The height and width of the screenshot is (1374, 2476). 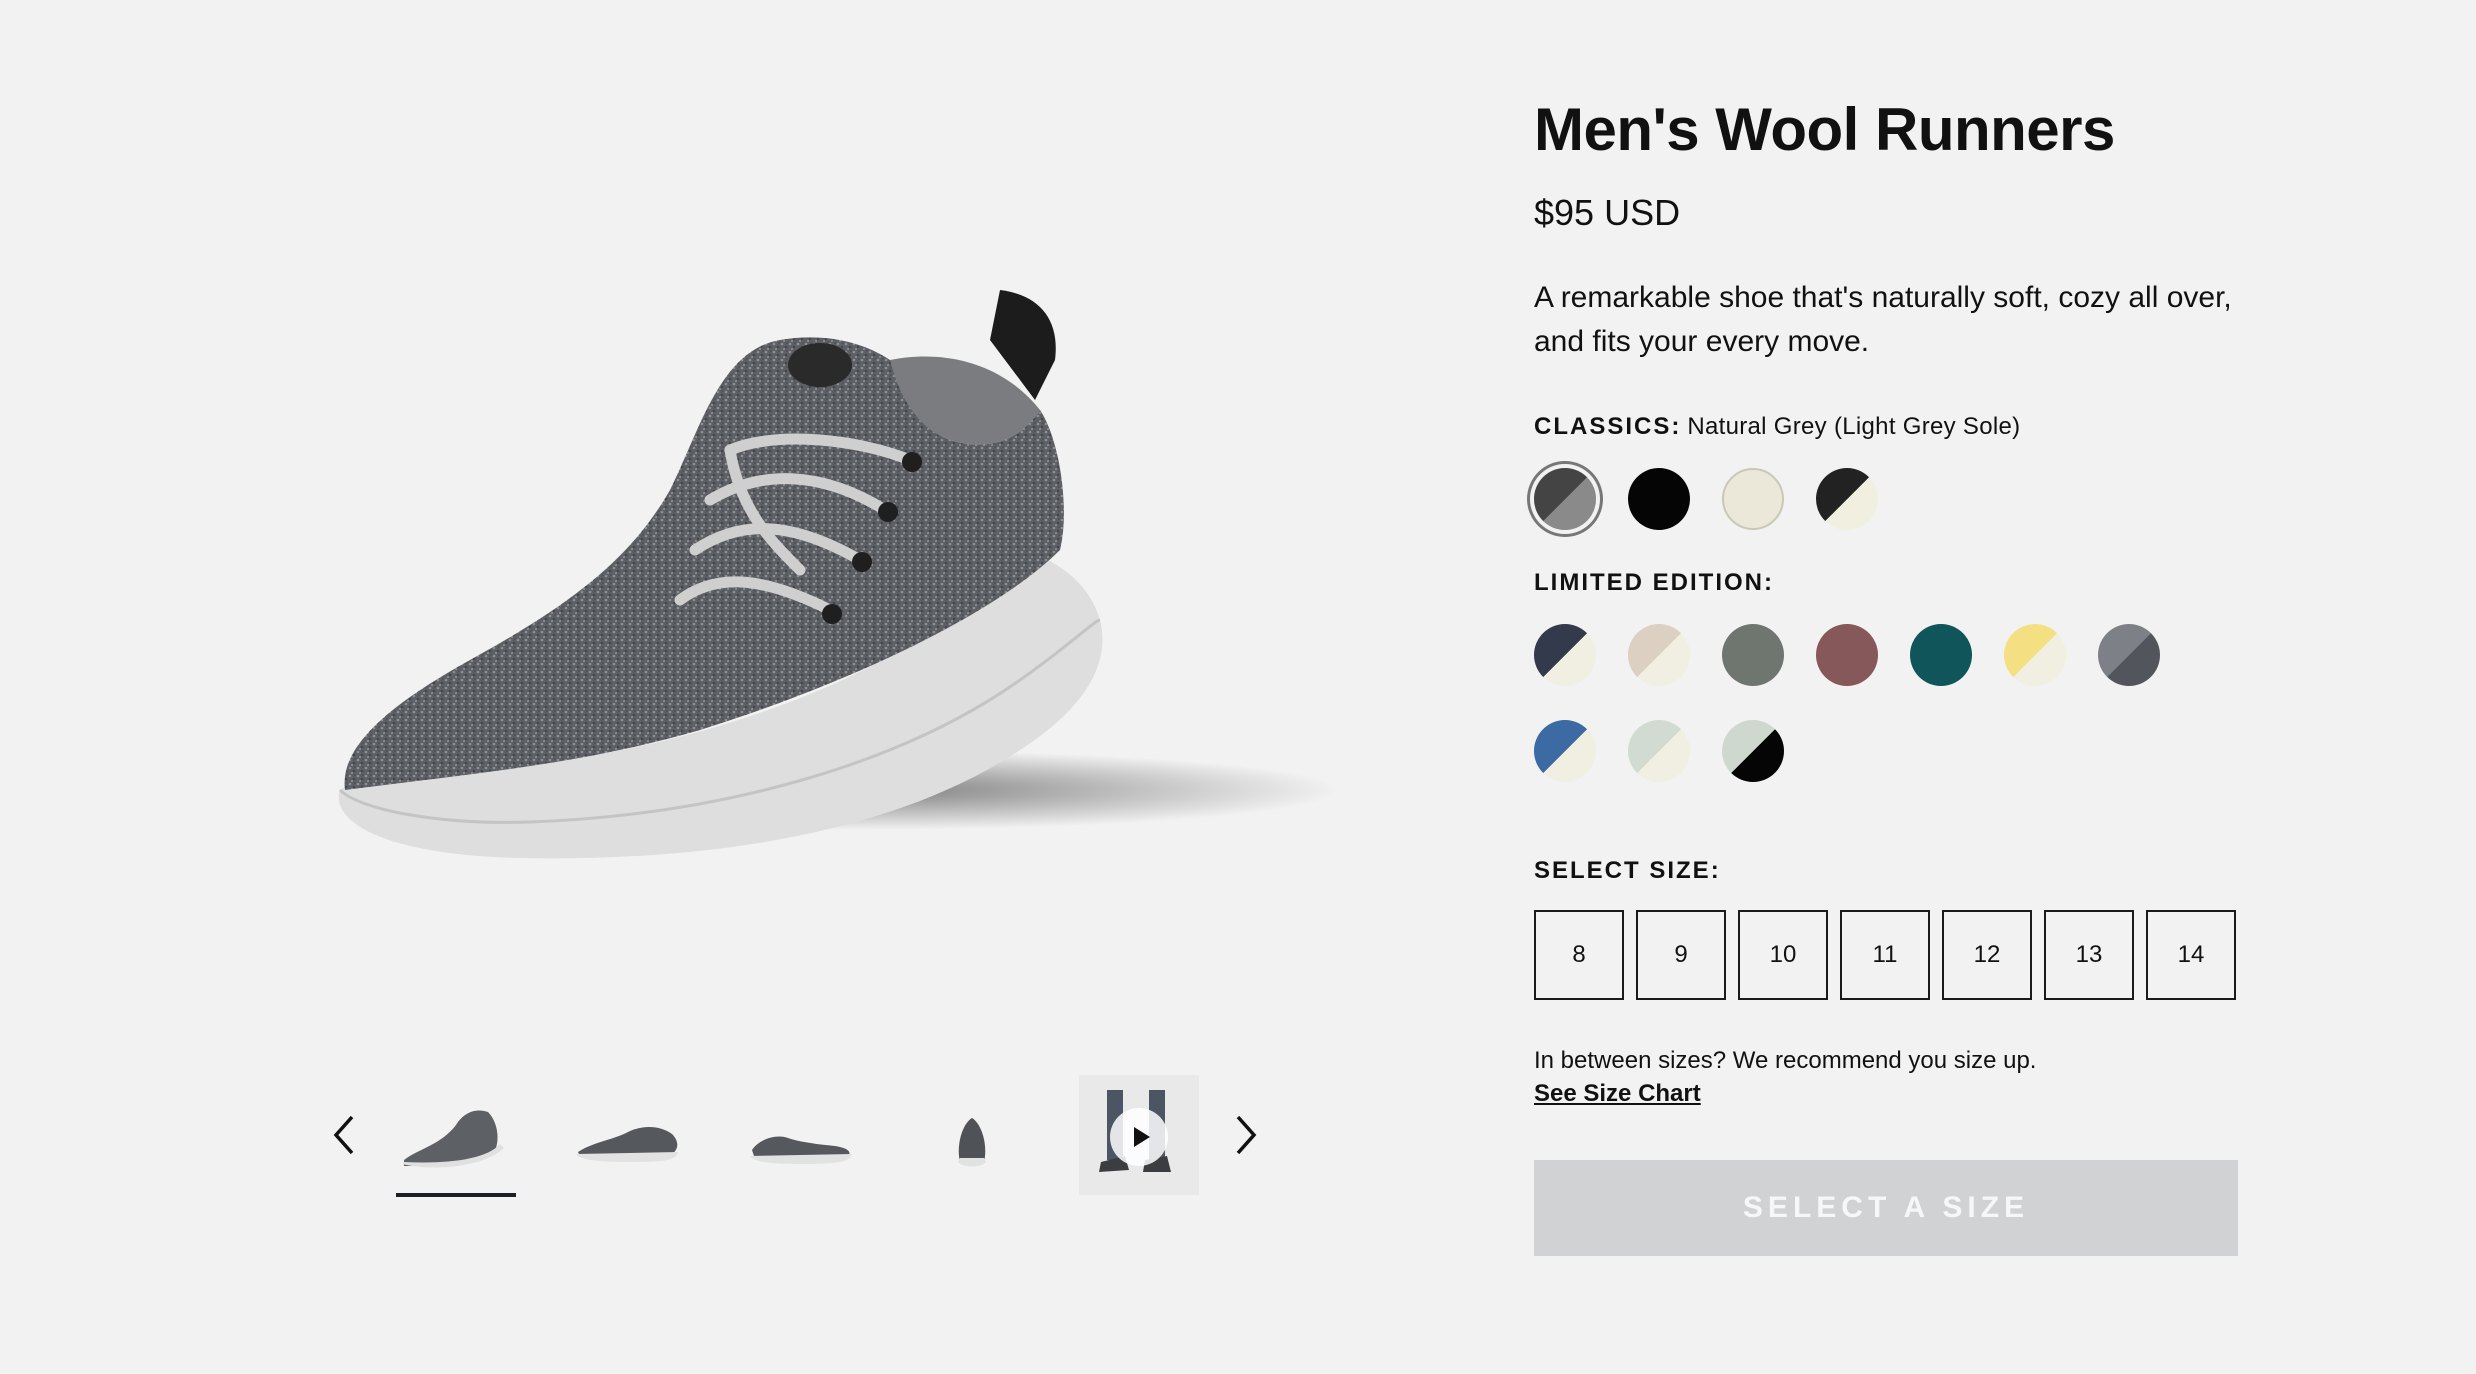 I want to click on play-icon, so click(x=1139, y=1137).